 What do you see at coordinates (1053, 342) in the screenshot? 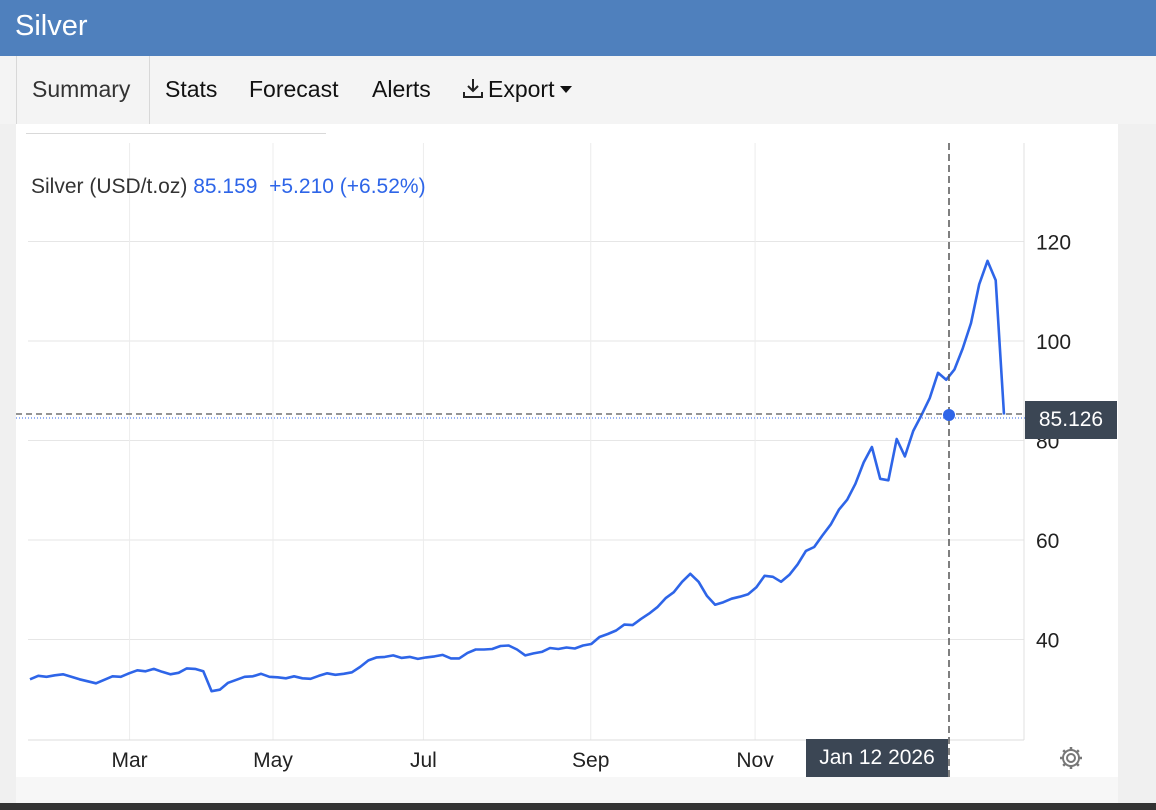
I see `y-tick-label: 100` at bounding box center [1053, 342].